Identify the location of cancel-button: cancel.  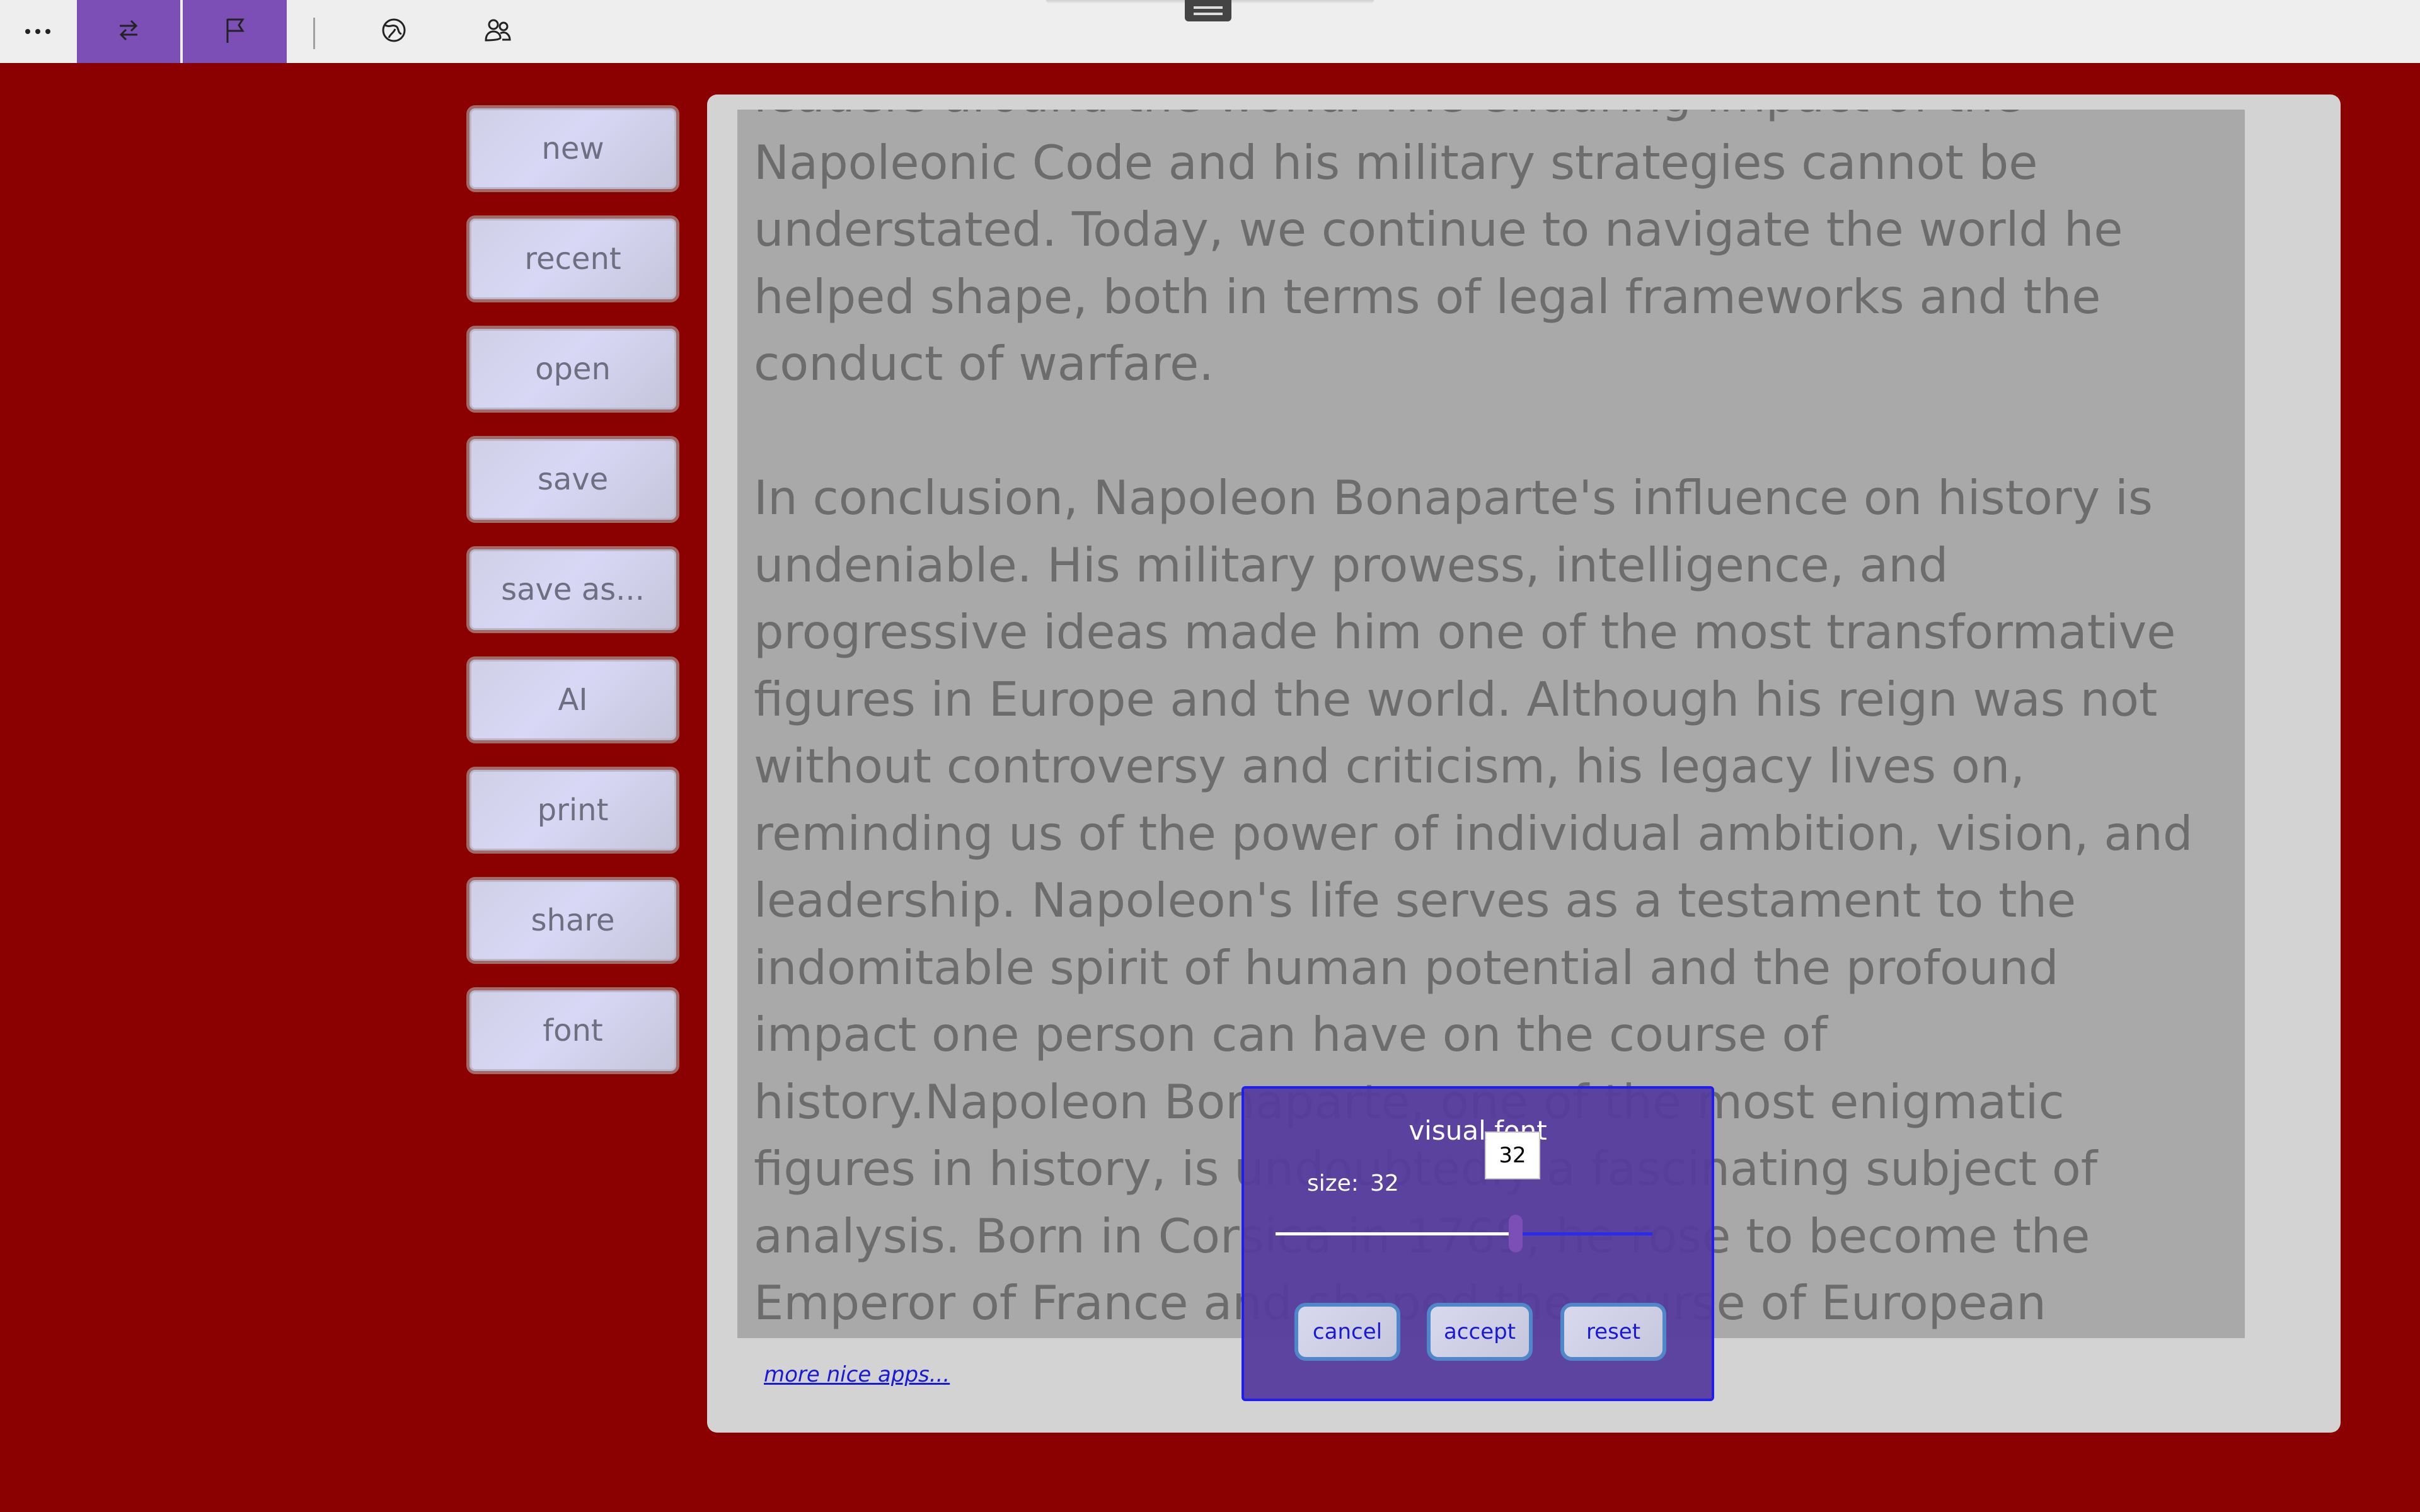
(1347, 1332).